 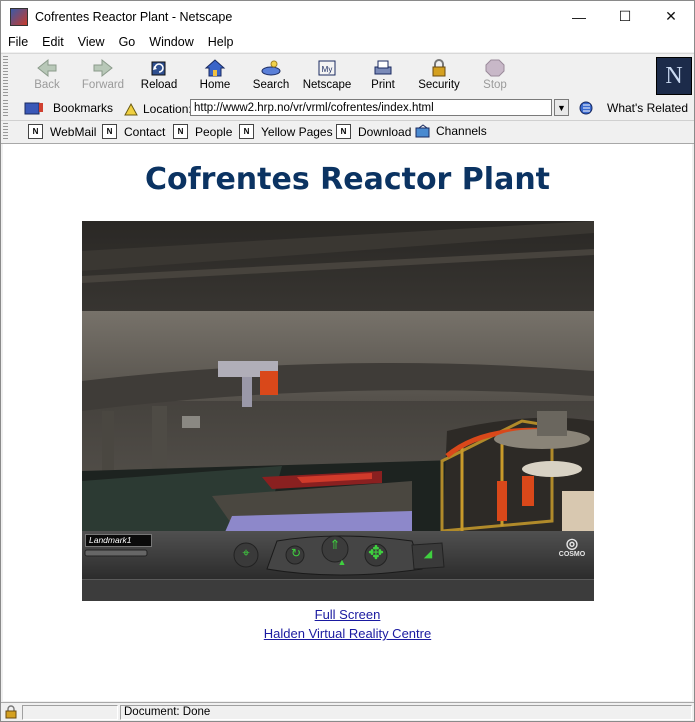 What do you see at coordinates (246, 553) in the screenshot?
I see `seek-icon: ⌖` at bounding box center [246, 553].